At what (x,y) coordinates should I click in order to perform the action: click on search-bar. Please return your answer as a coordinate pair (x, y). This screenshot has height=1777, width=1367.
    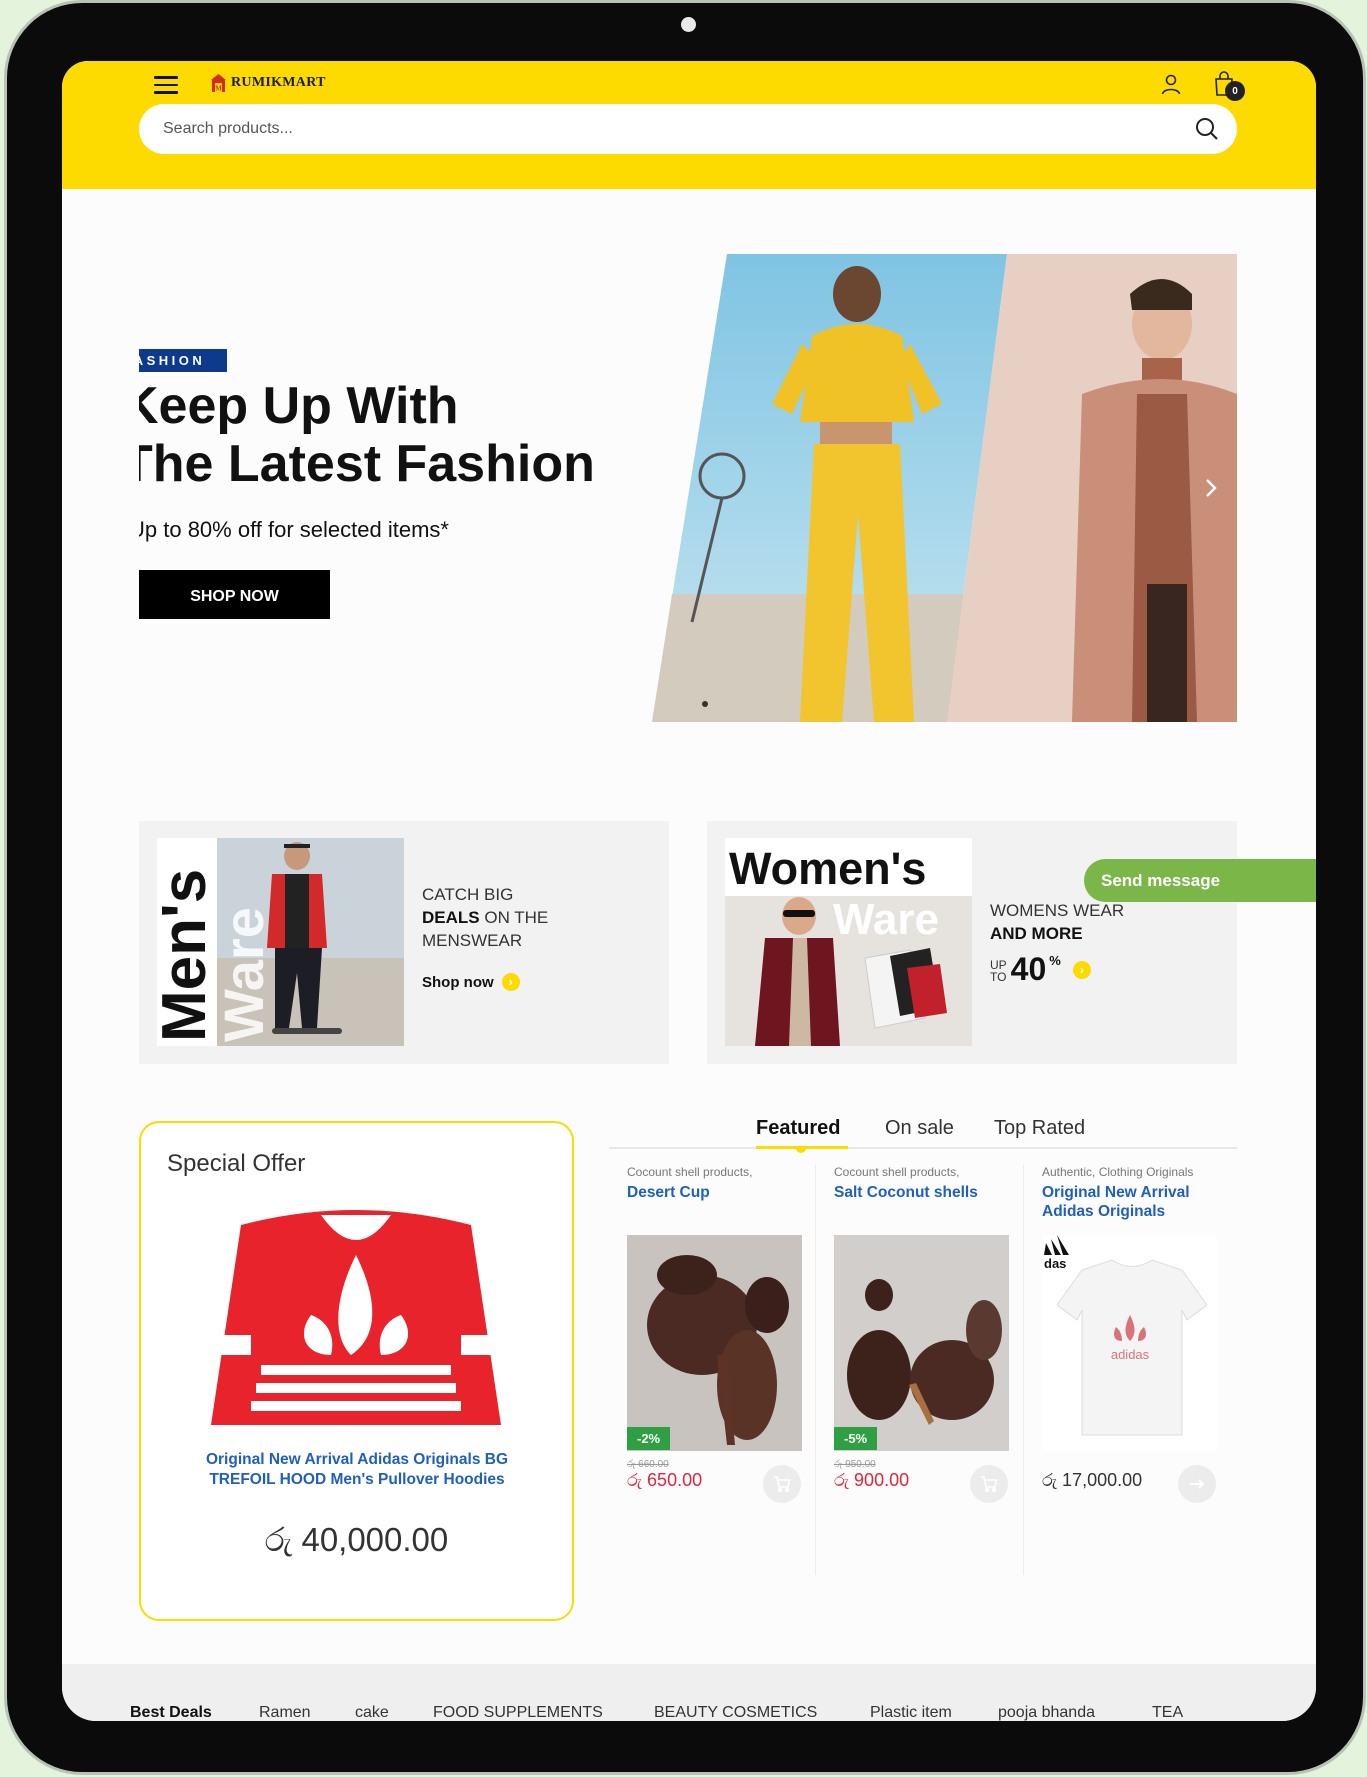
    Looking at the image, I should click on (688, 129).